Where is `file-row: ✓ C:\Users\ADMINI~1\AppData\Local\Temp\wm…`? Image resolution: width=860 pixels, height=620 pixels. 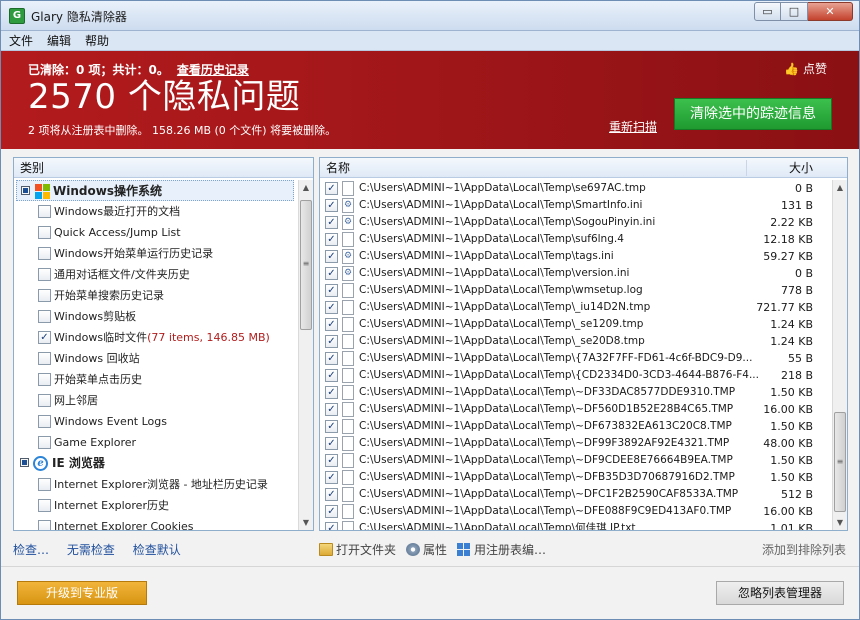 file-row: ✓ C:\Users\ADMINI~1\AppData\Local\Temp\wm… is located at coordinates (576, 290).